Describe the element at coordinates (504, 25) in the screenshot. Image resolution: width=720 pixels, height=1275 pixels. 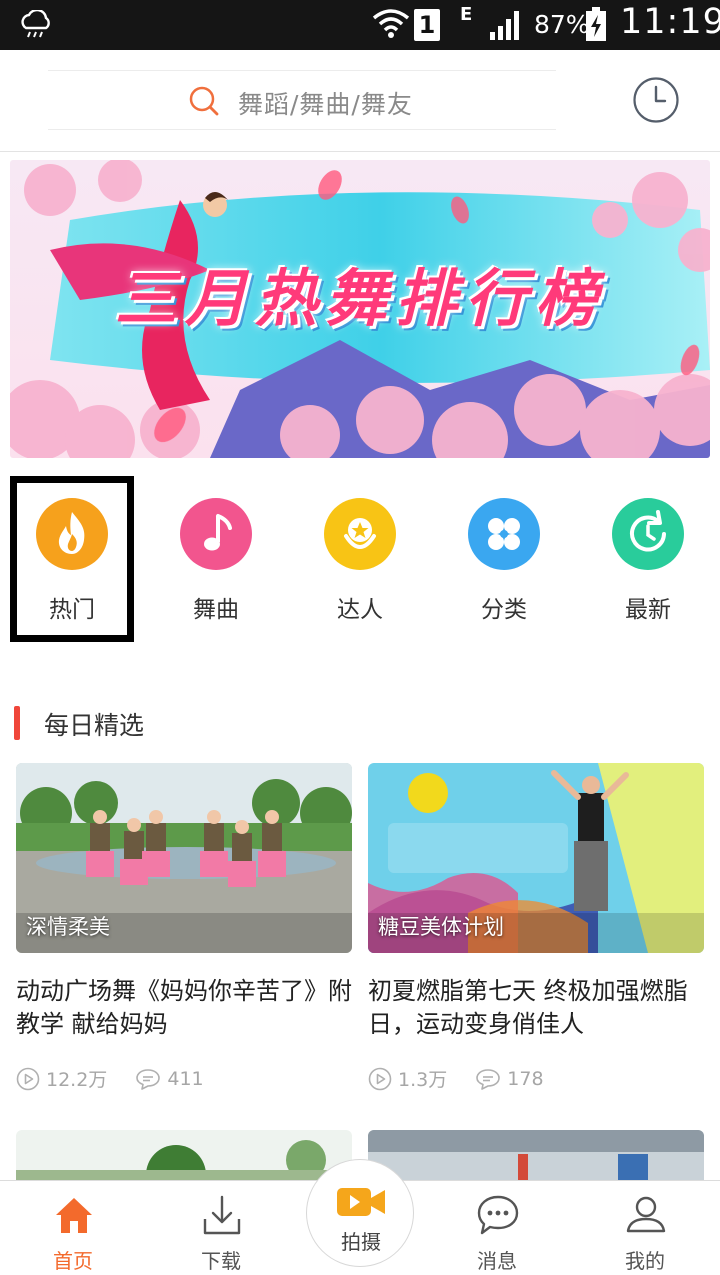
I see `signal-strength-icon` at that location.